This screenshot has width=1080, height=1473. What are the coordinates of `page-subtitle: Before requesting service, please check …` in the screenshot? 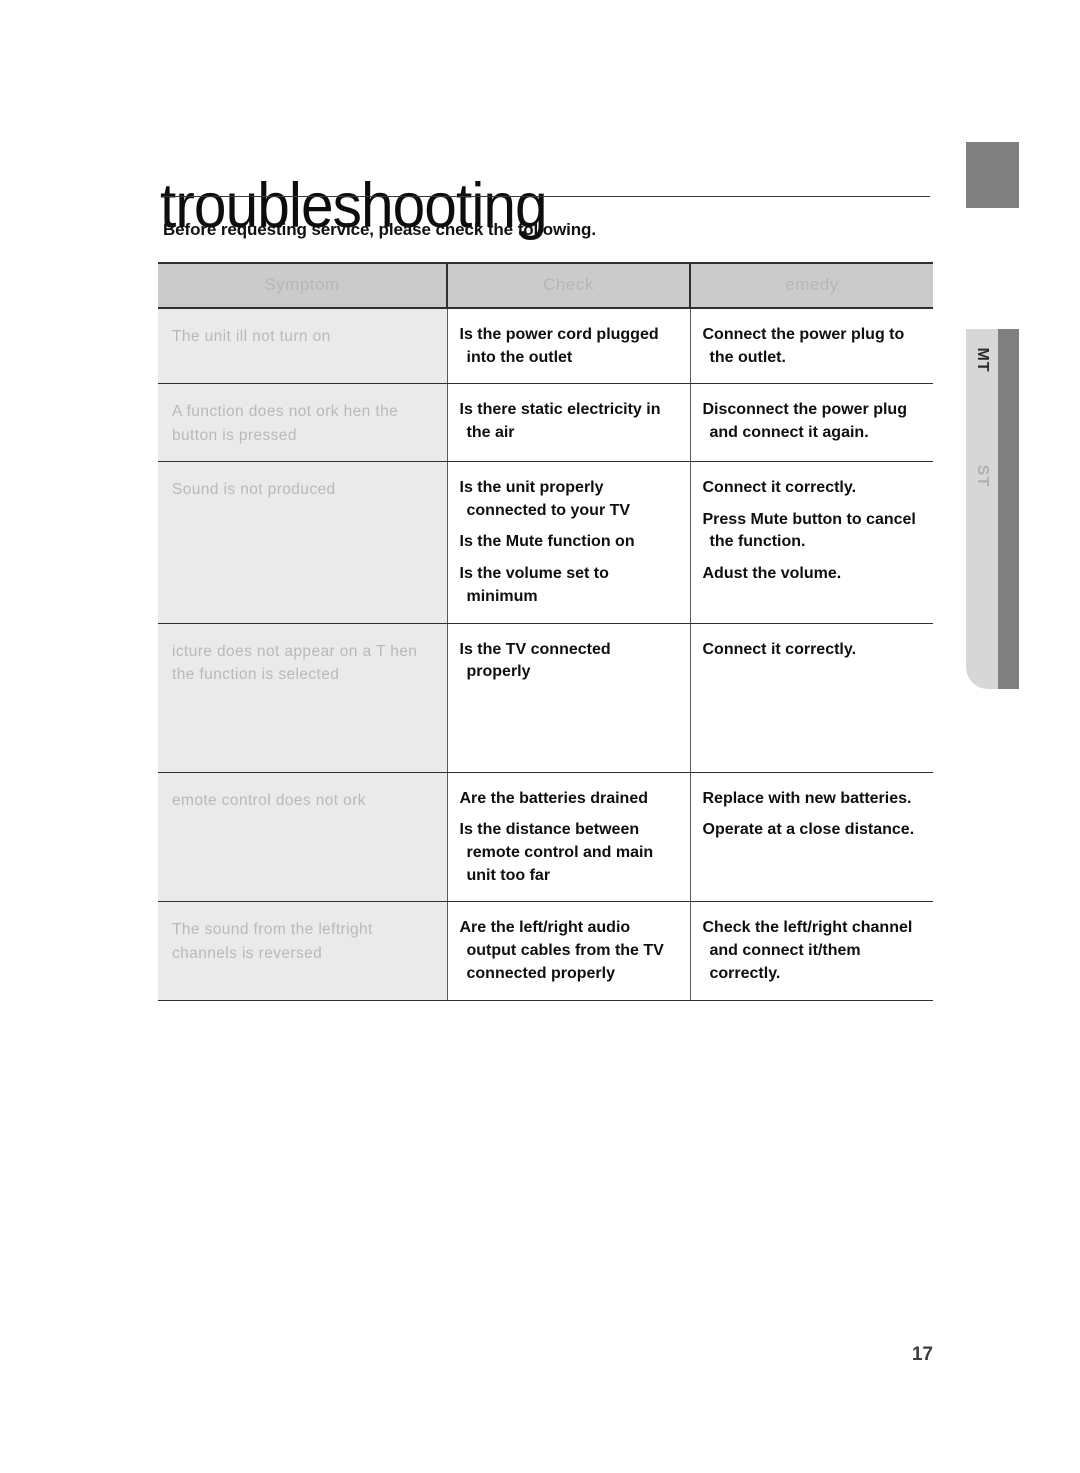 It's located at (379, 229).